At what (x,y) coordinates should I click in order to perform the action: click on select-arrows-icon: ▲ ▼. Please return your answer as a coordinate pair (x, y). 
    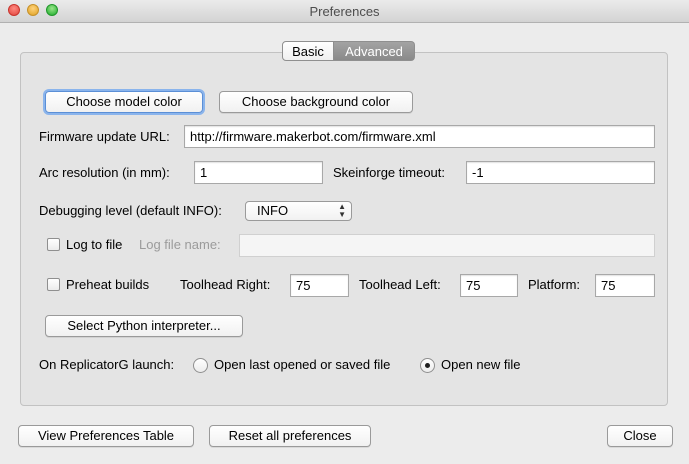
    Looking at the image, I should click on (342, 210).